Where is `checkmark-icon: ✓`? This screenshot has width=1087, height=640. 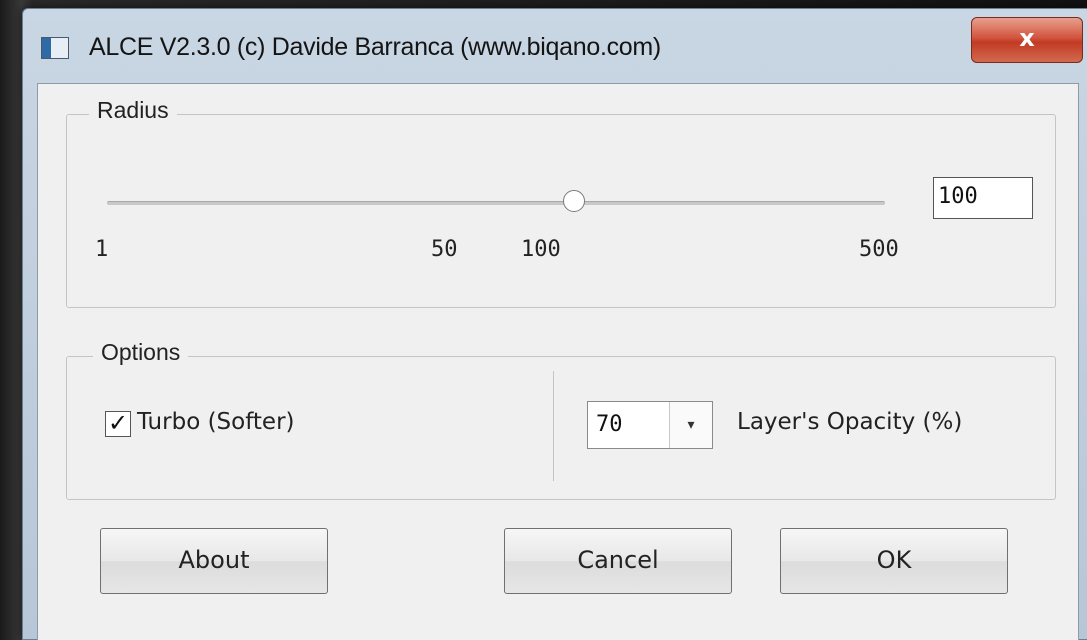 checkmark-icon: ✓ is located at coordinates (118, 423).